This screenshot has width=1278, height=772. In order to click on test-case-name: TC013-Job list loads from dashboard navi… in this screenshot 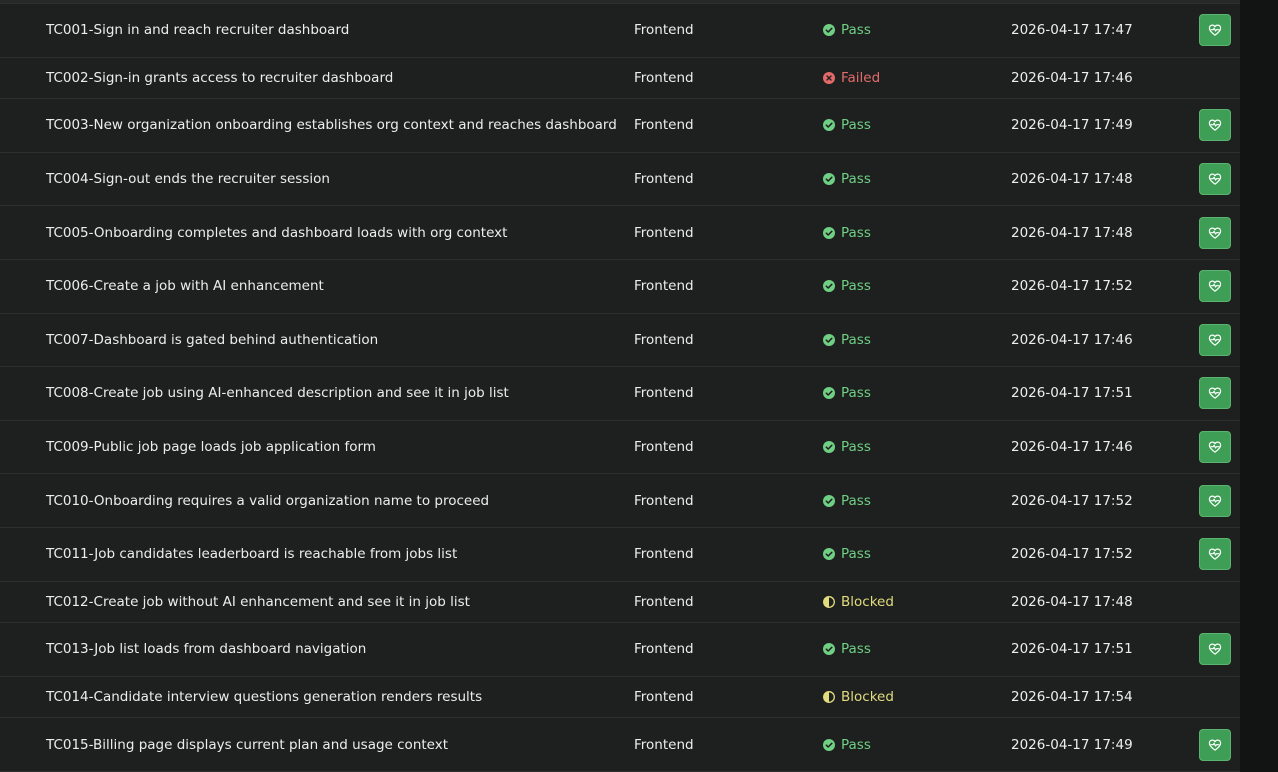, I will do `click(206, 649)`.